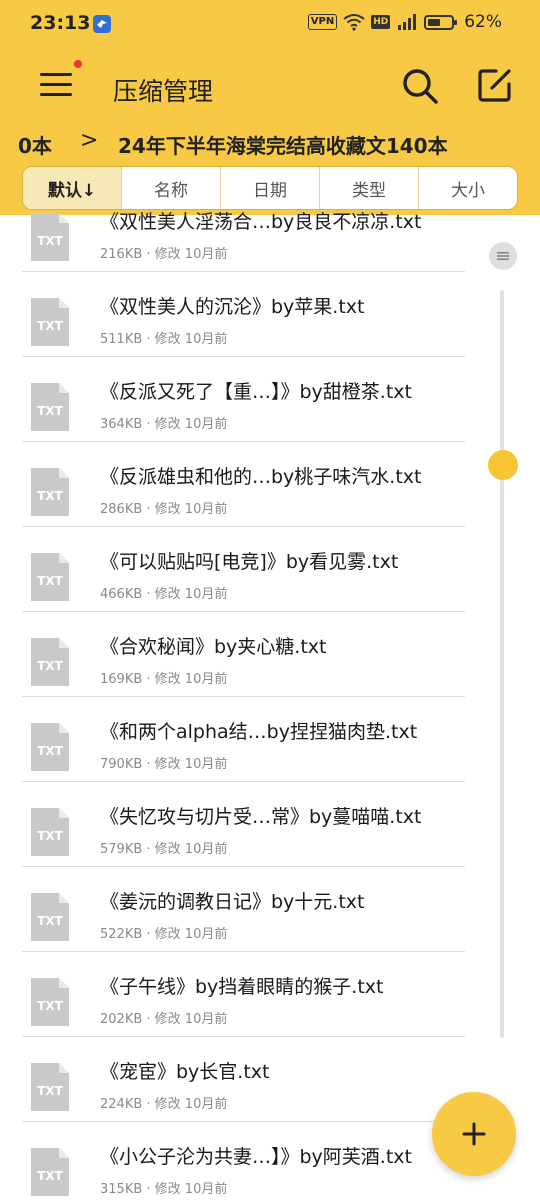 The height and width of the screenshot is (1200, 540). Describe the element at coordinates (121, 1104) in the screenshot. I see `file-size: 224KB` at that location.